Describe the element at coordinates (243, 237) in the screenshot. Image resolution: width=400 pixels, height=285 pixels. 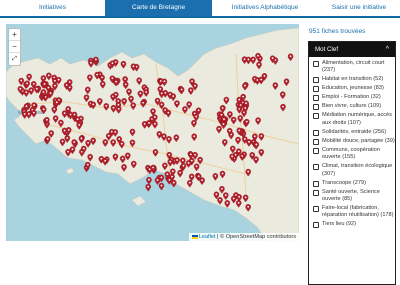
I see `map-attribution: Leaflet | © OpenStreetMap contributors` at that location.